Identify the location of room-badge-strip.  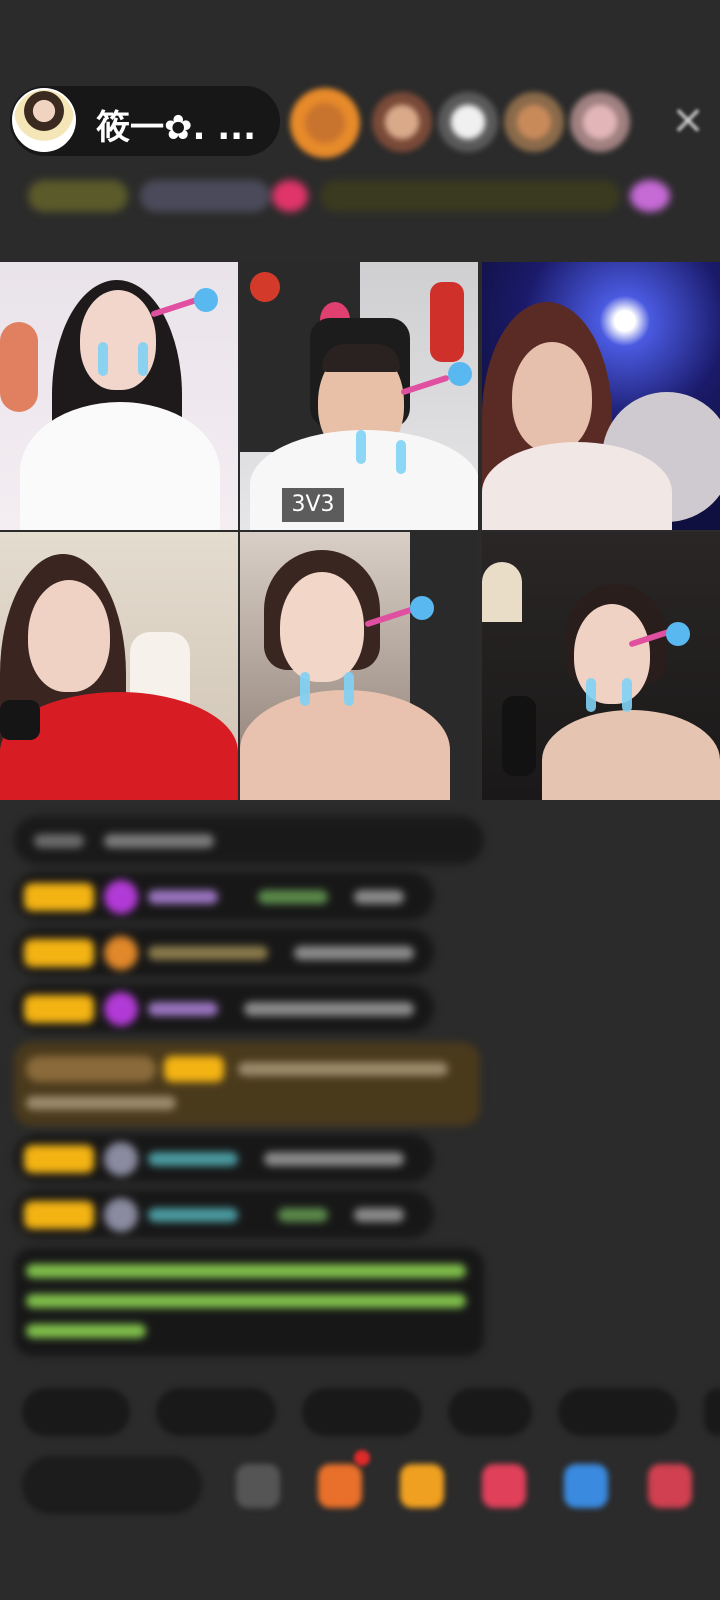
(355, 196).